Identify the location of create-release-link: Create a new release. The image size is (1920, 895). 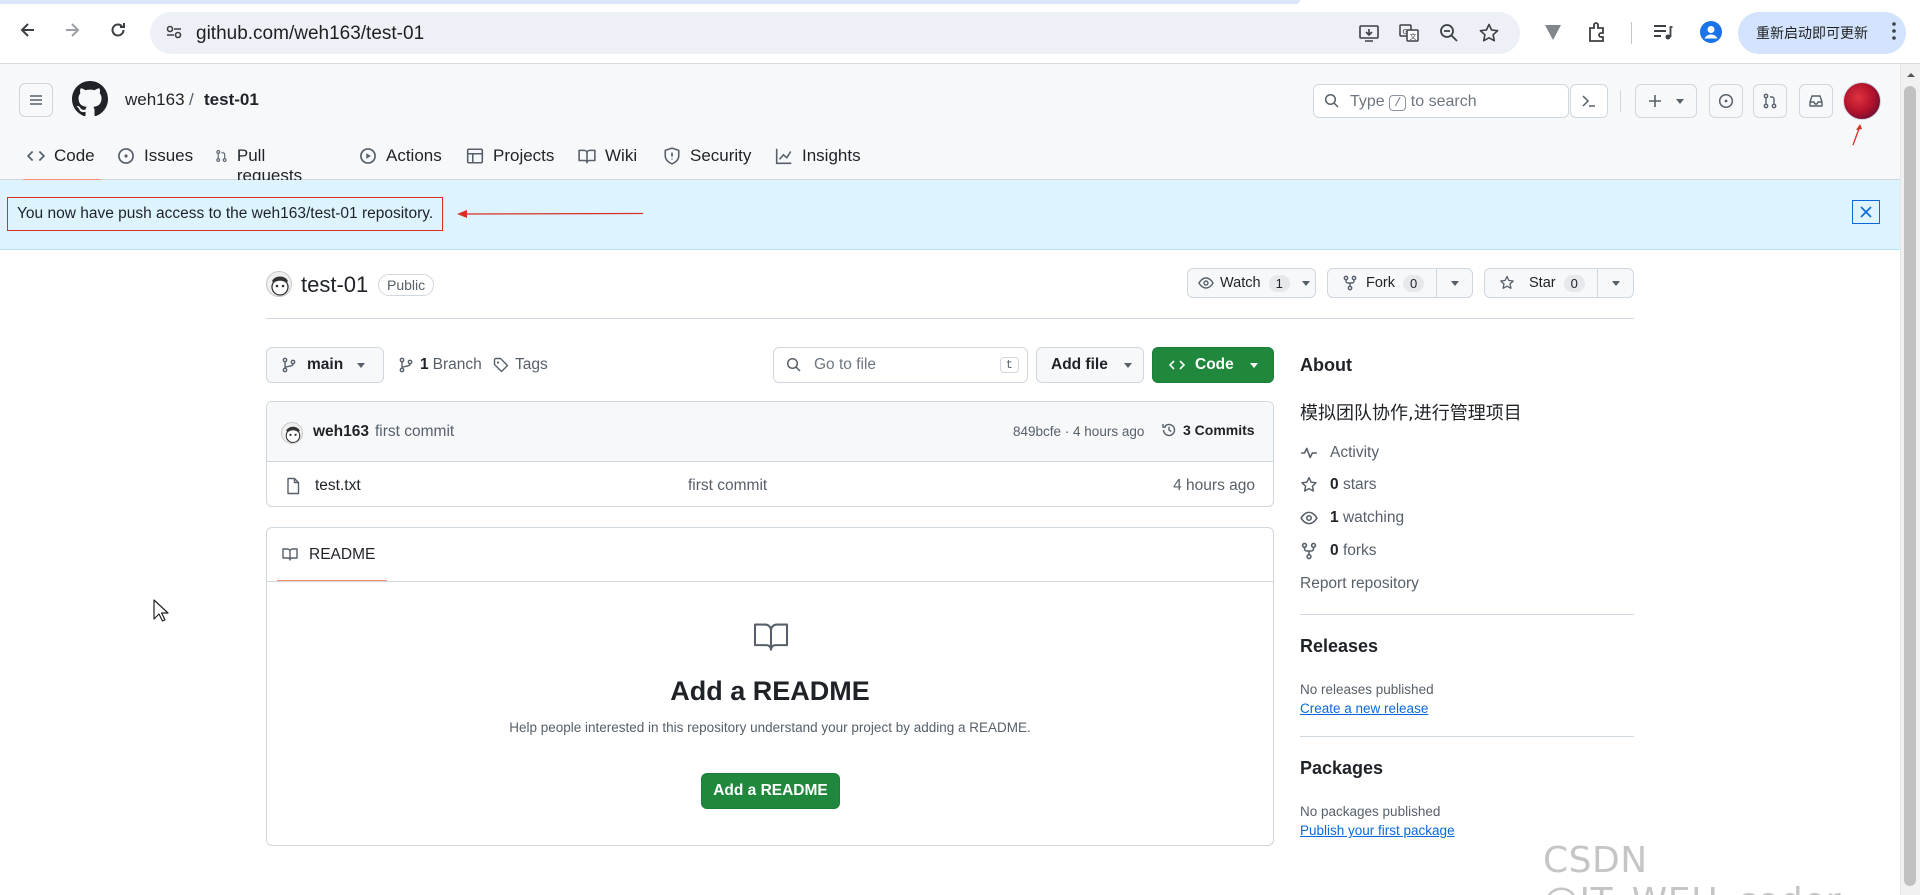
(1364, 708).